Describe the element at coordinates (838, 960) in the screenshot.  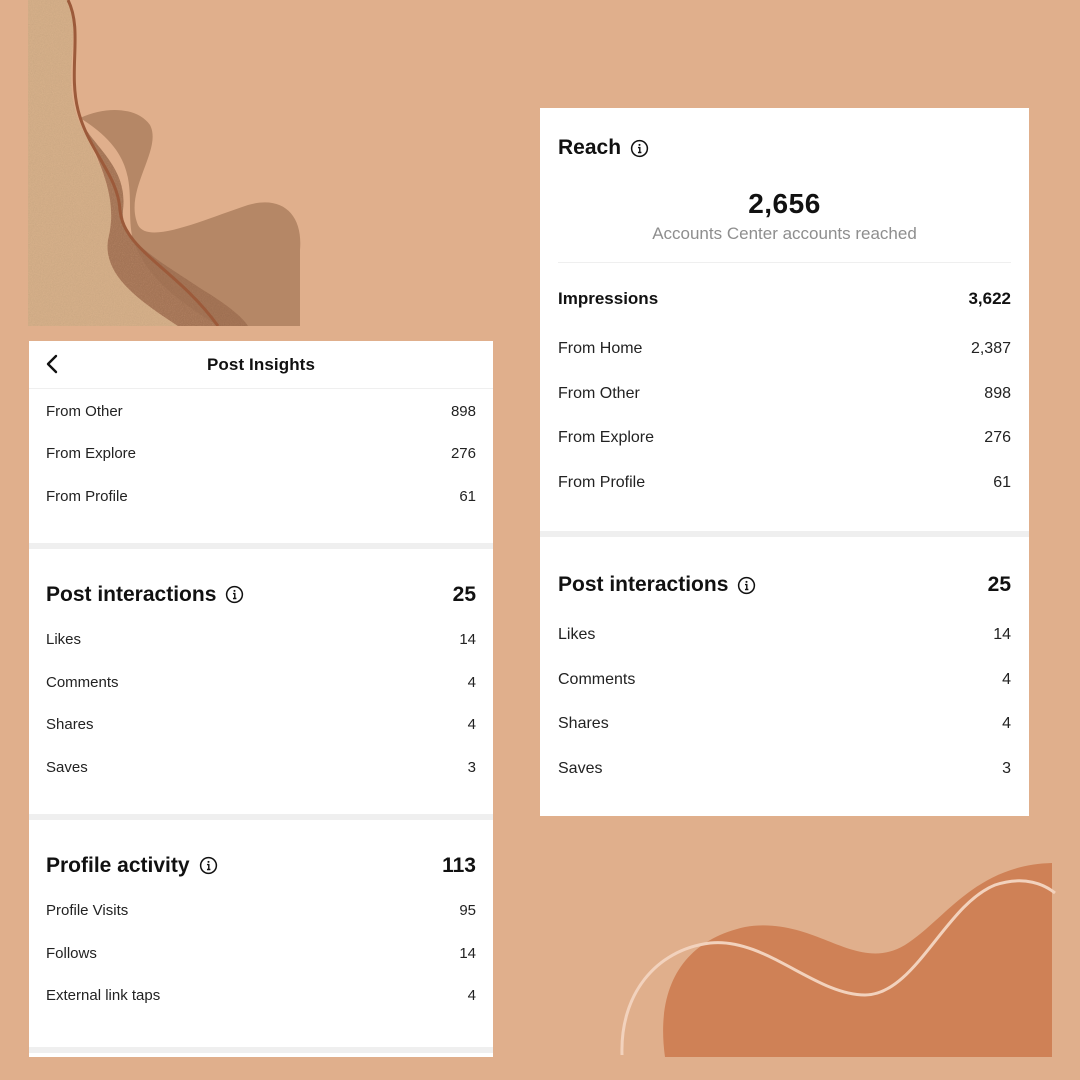
I see `decorative-wave-bottom` at that location.